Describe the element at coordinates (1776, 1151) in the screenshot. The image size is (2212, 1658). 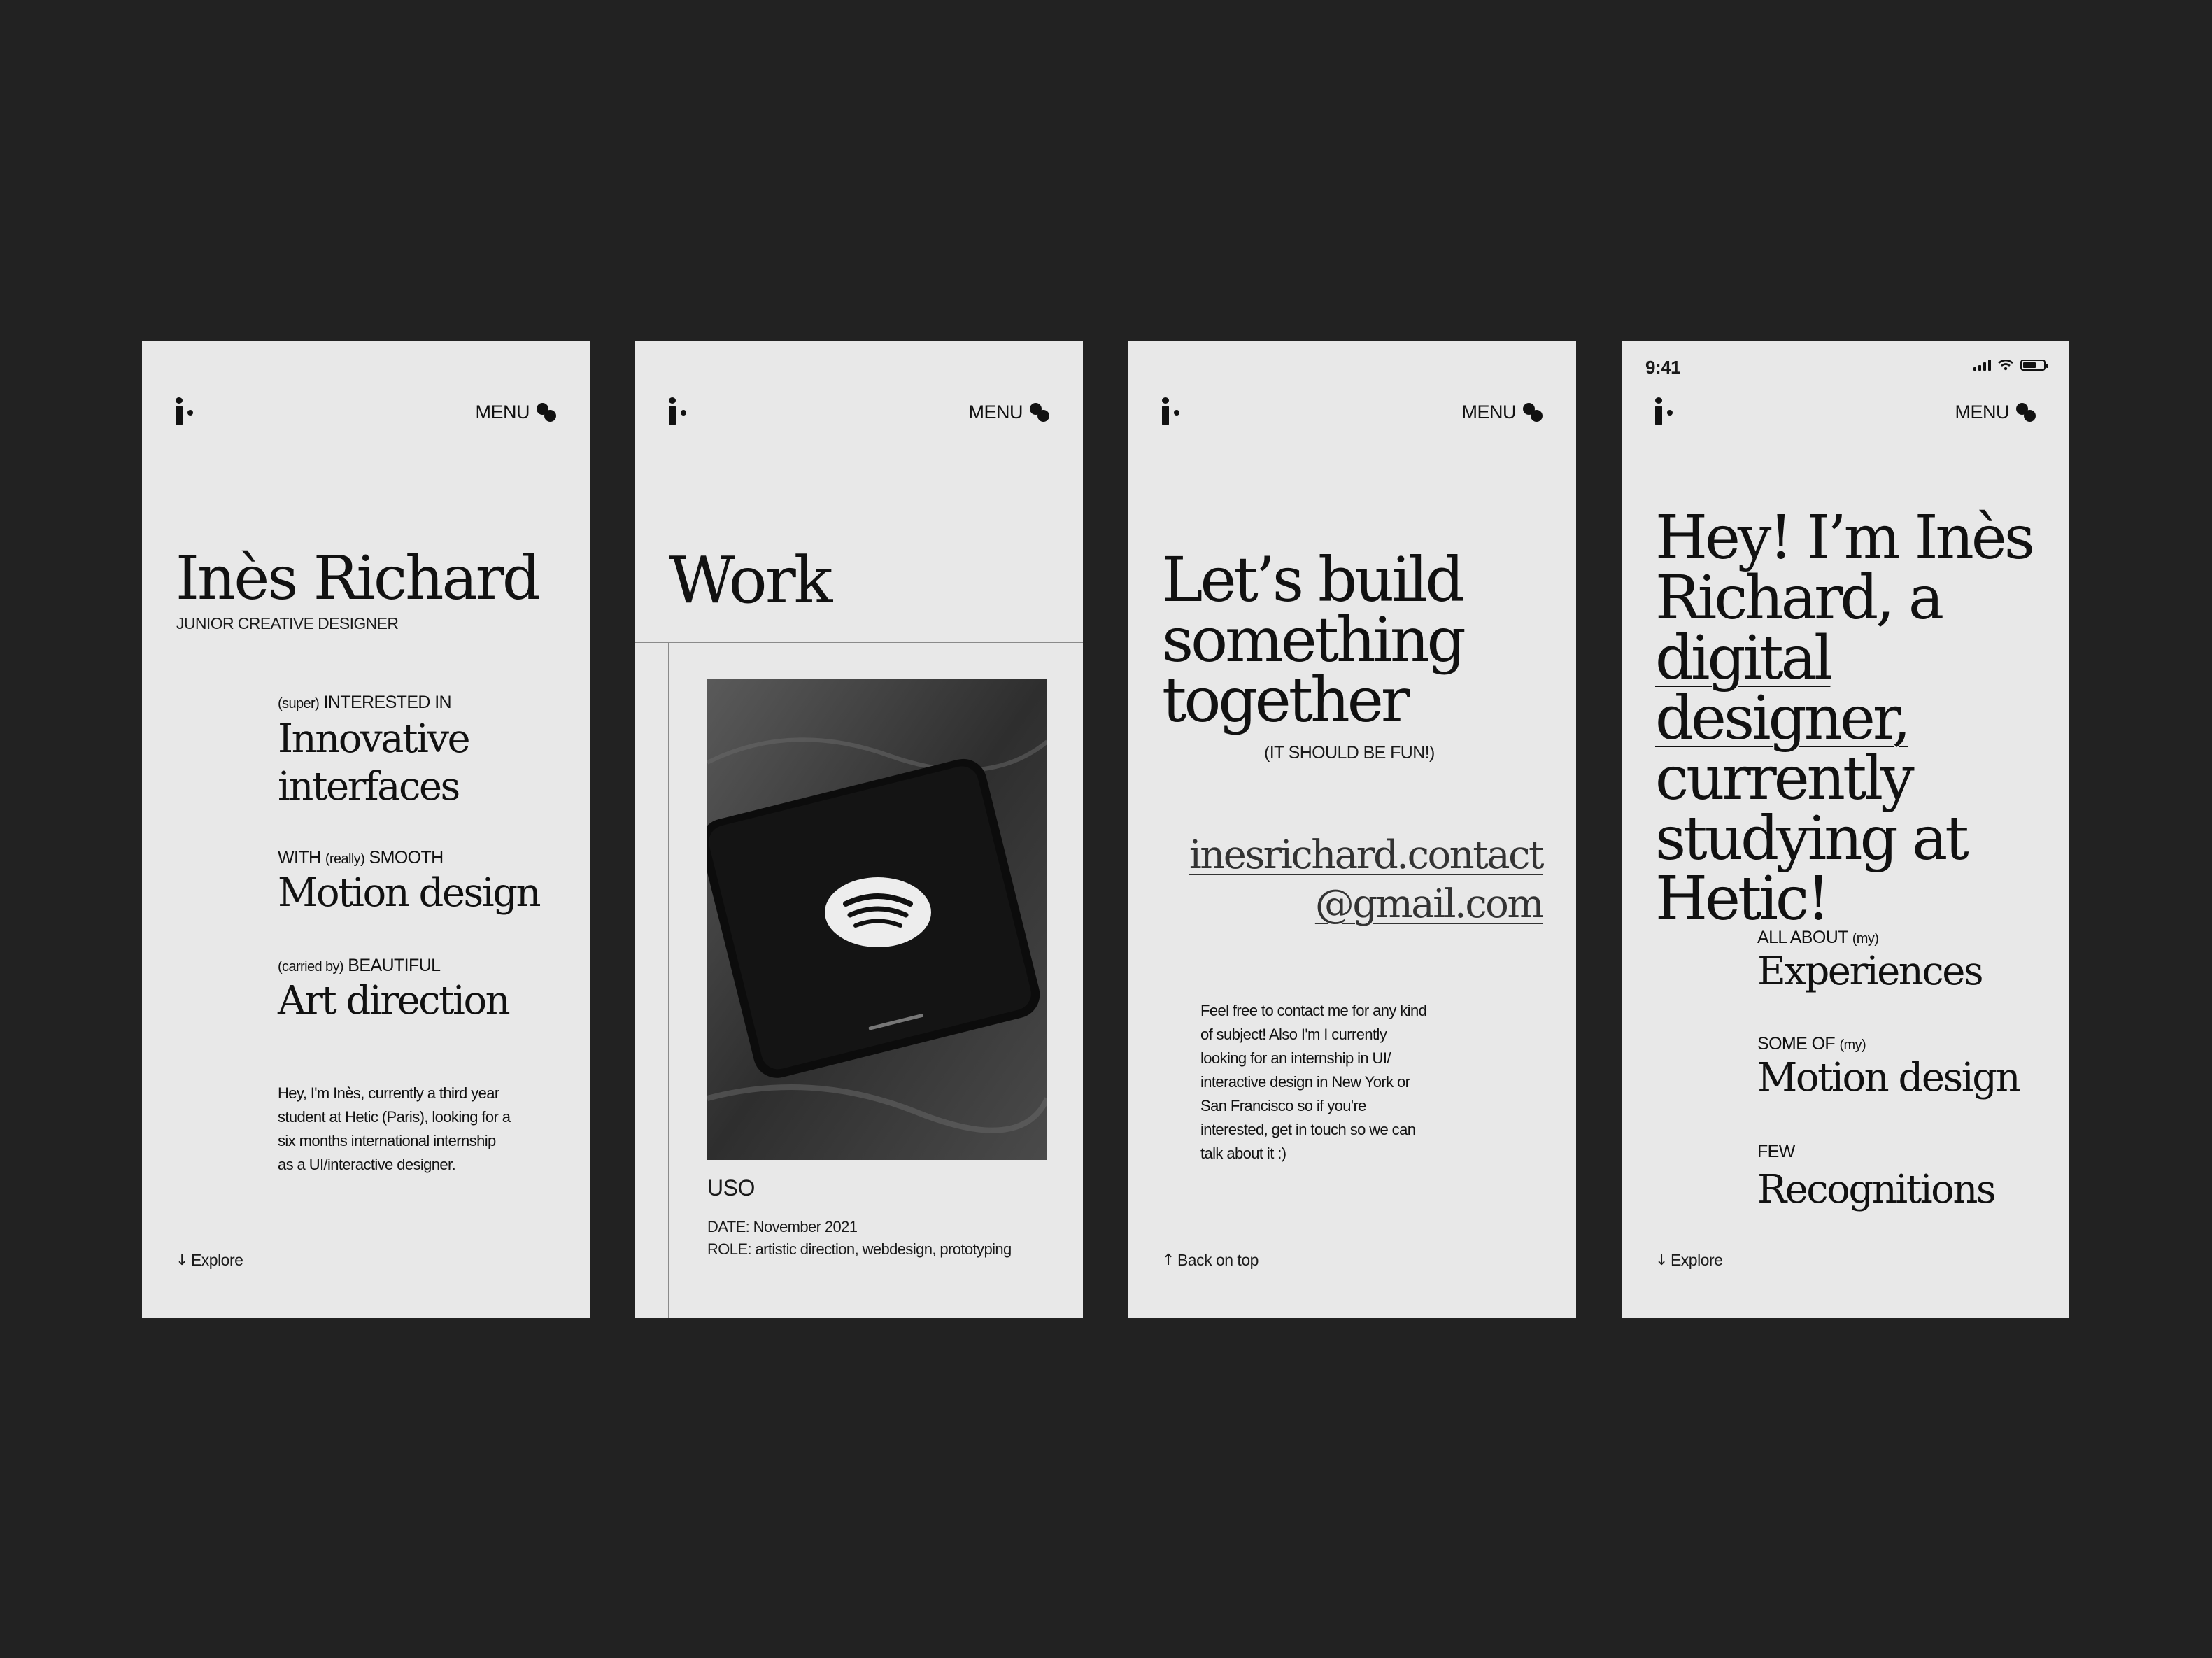
I see `section-kicker: FEW` at that location.